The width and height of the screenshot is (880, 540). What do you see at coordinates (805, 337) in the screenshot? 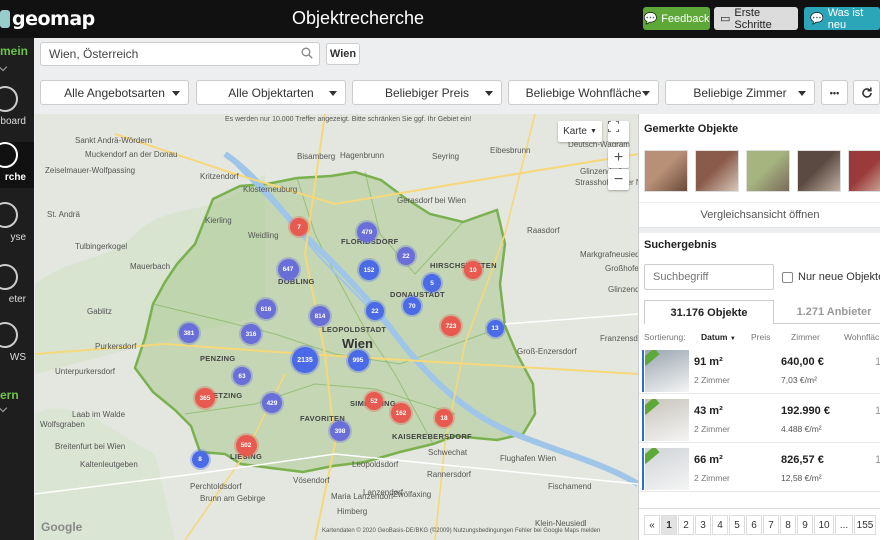
I see `sort-zimmer: Zimmer` at bounding box center [805, 337].